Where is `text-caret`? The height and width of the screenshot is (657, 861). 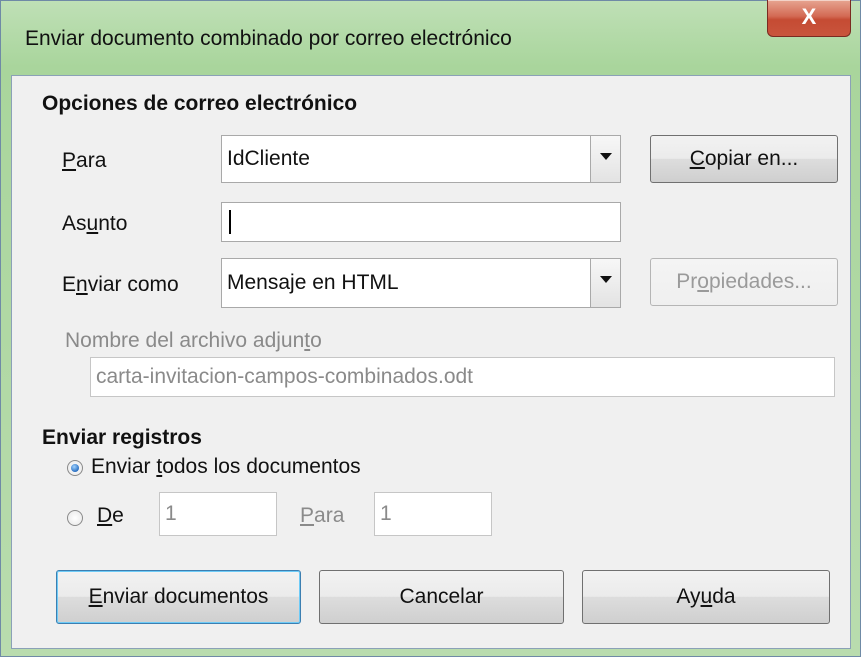
text-caret is located at coordinates (230, 222).